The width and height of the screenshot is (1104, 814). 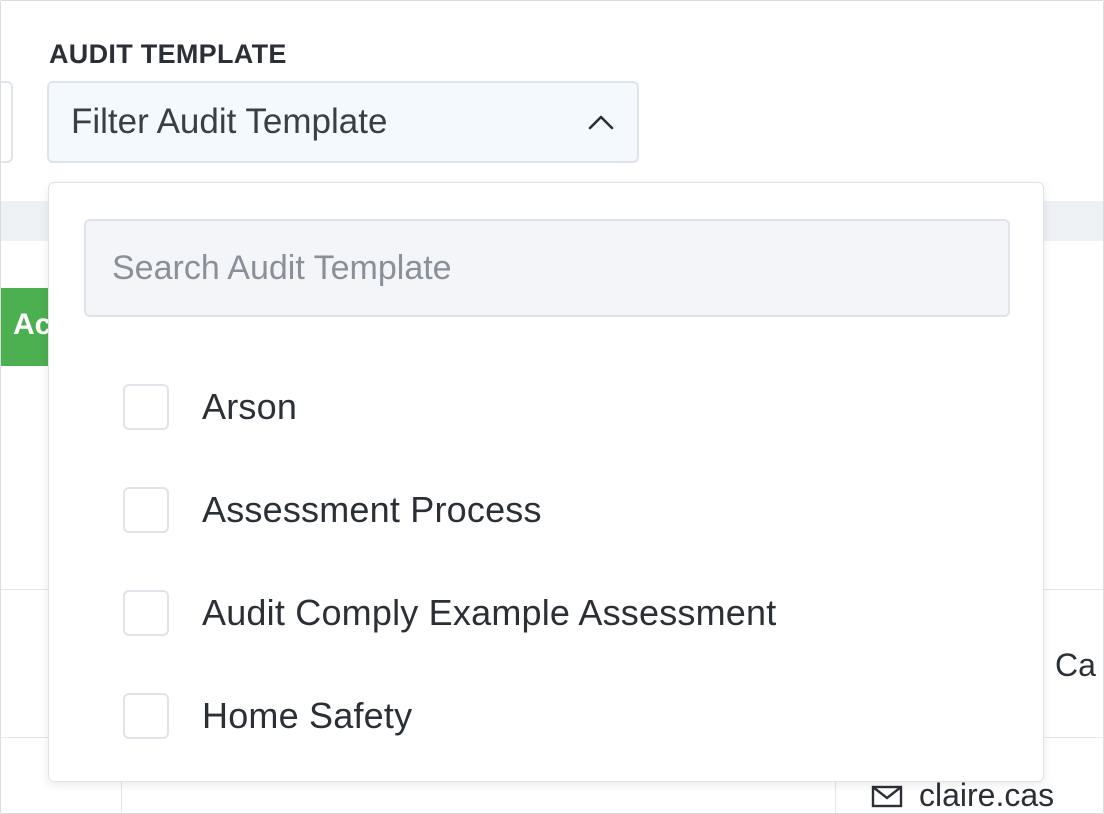 What do you see at coordinates (887, 796) in the screenshot?
I see `mail-icon` at bounding box center [887, 796].